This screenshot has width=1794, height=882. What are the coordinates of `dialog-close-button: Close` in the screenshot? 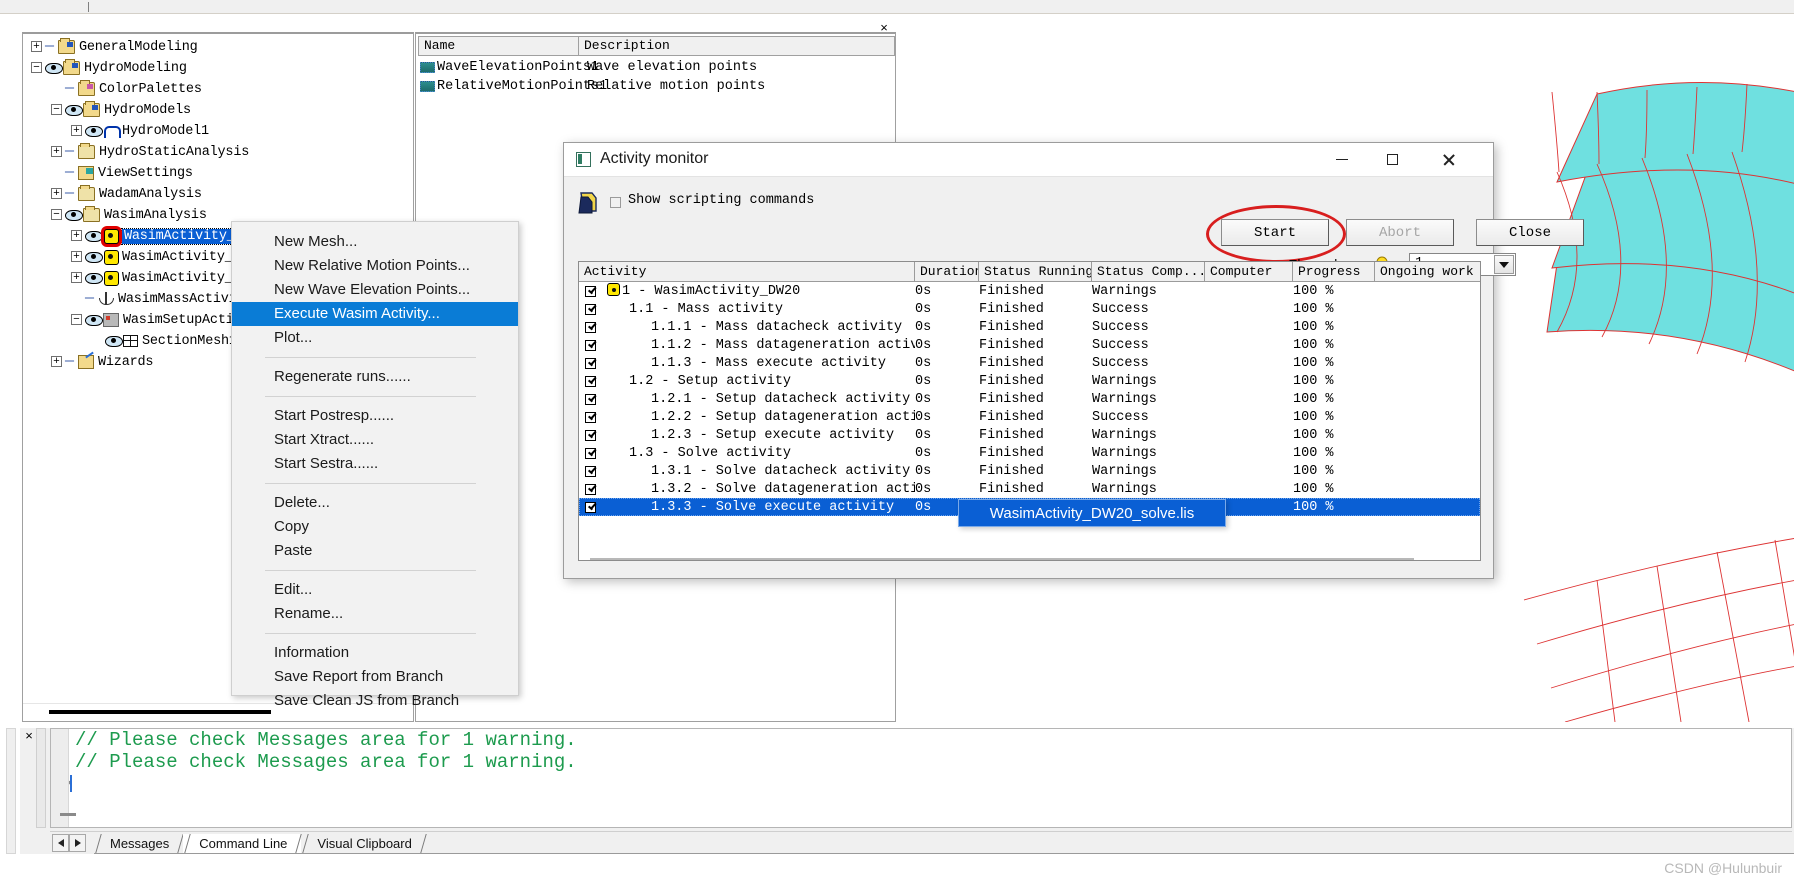 It's located at (1530, 232).